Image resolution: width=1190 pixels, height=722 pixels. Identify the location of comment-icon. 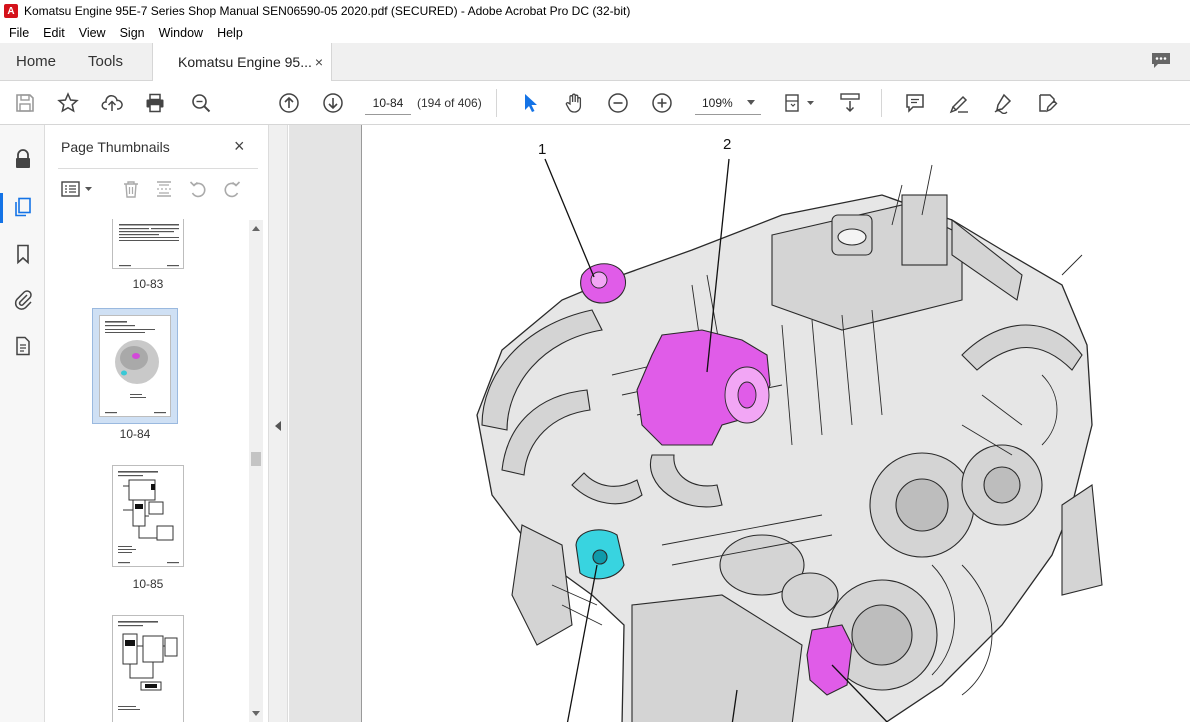
(915, 103).